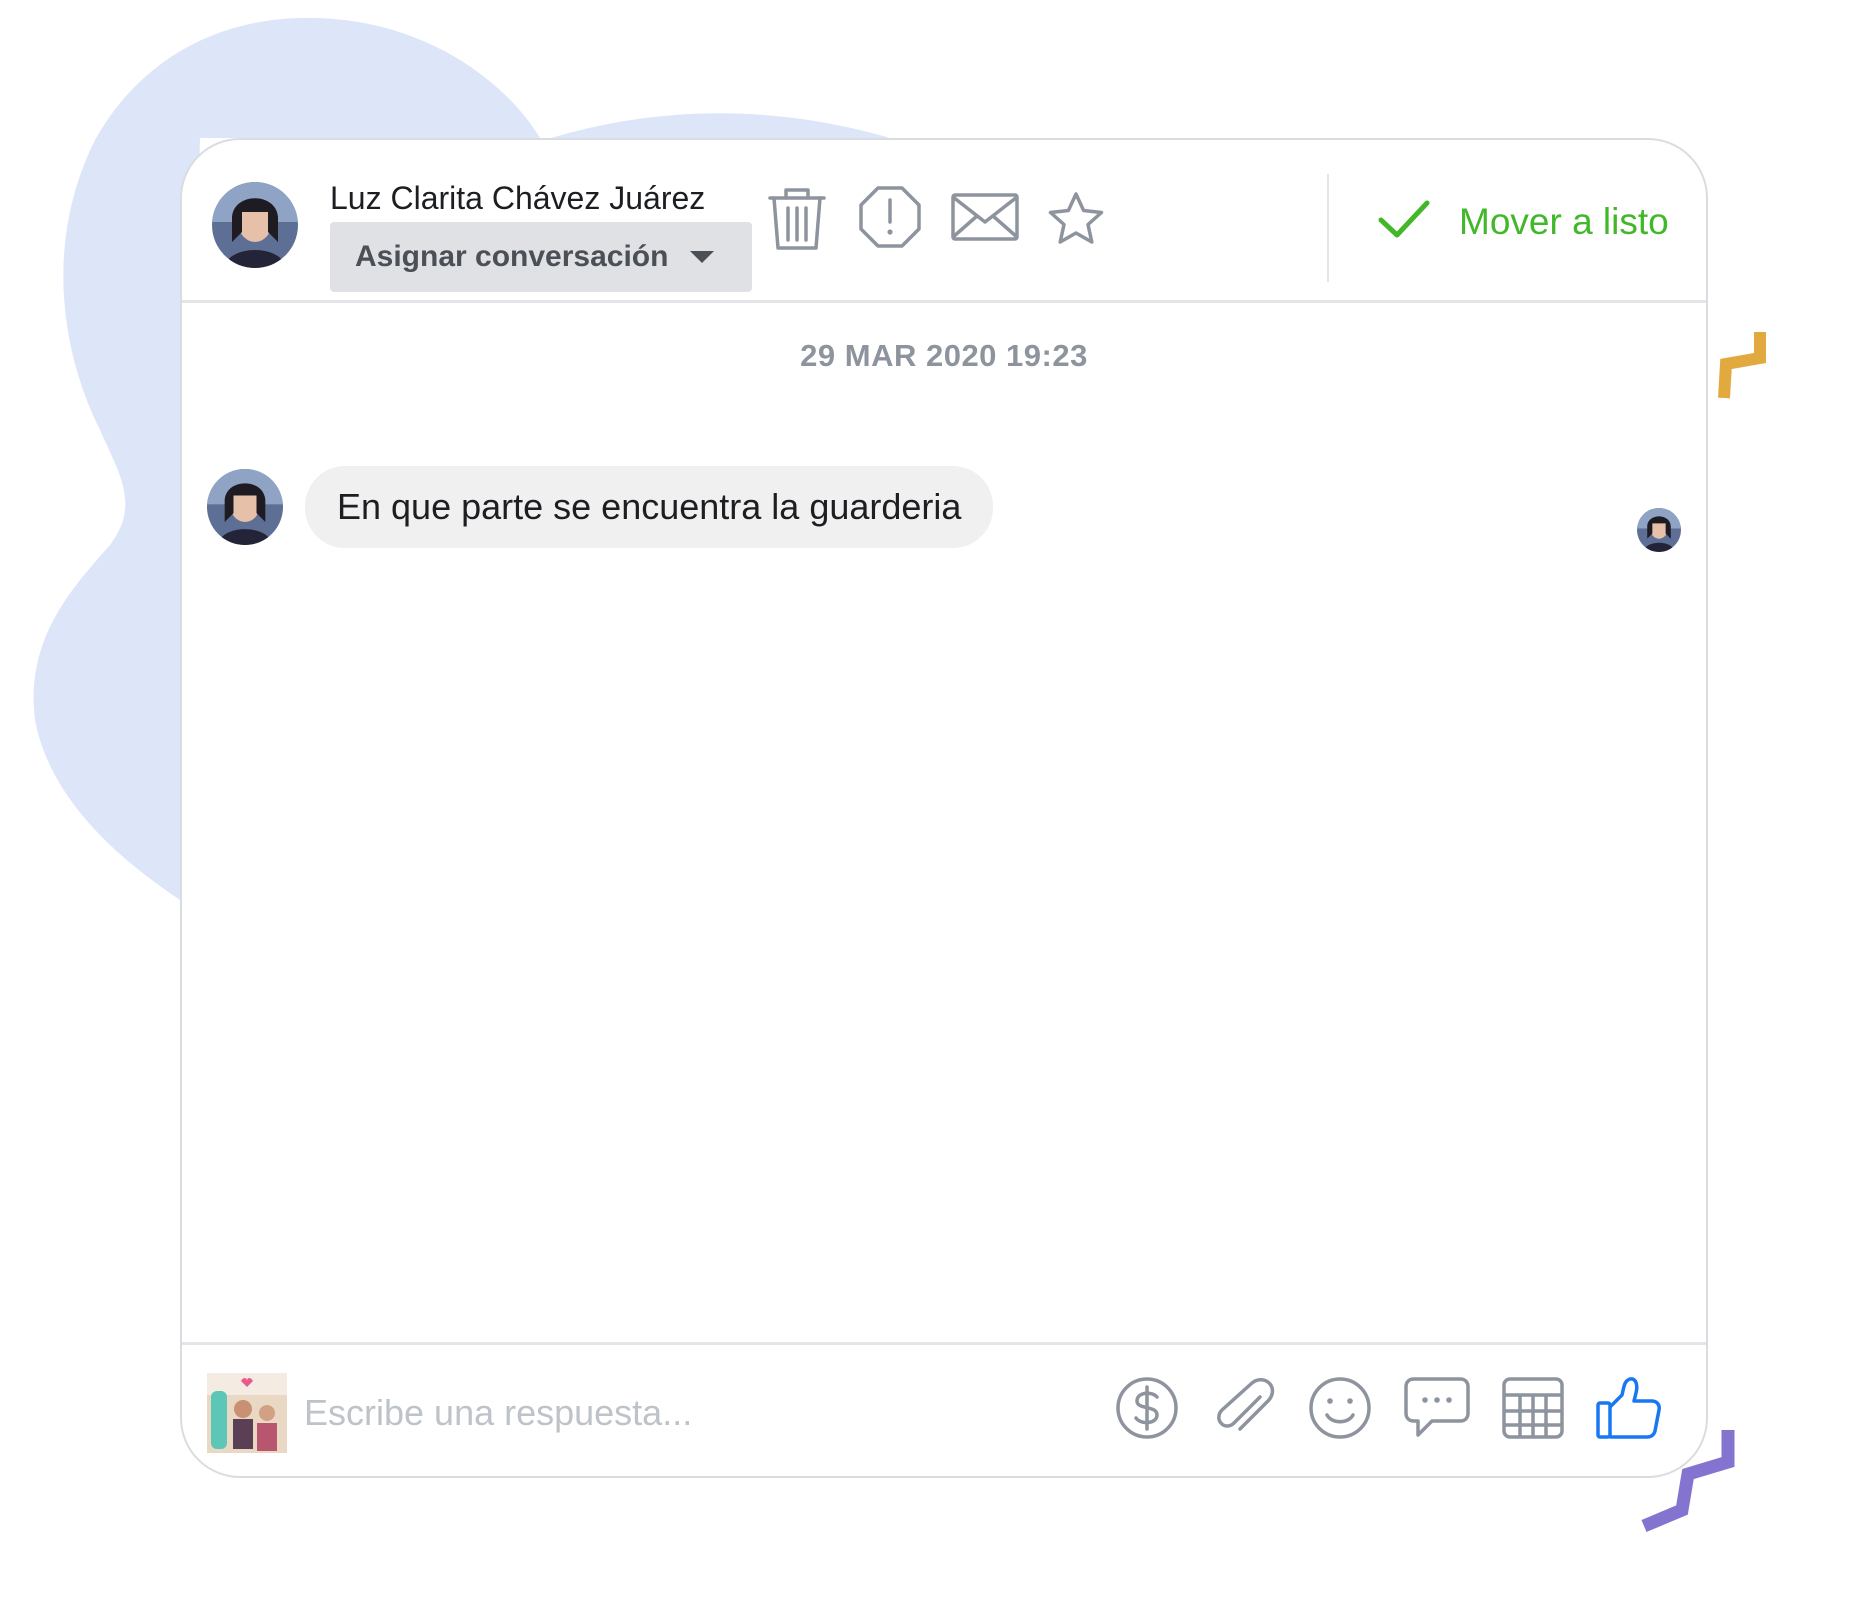 This screenshot has width=1875, height=1604. I want to click on dollar-icon, so click(1147, 1410).